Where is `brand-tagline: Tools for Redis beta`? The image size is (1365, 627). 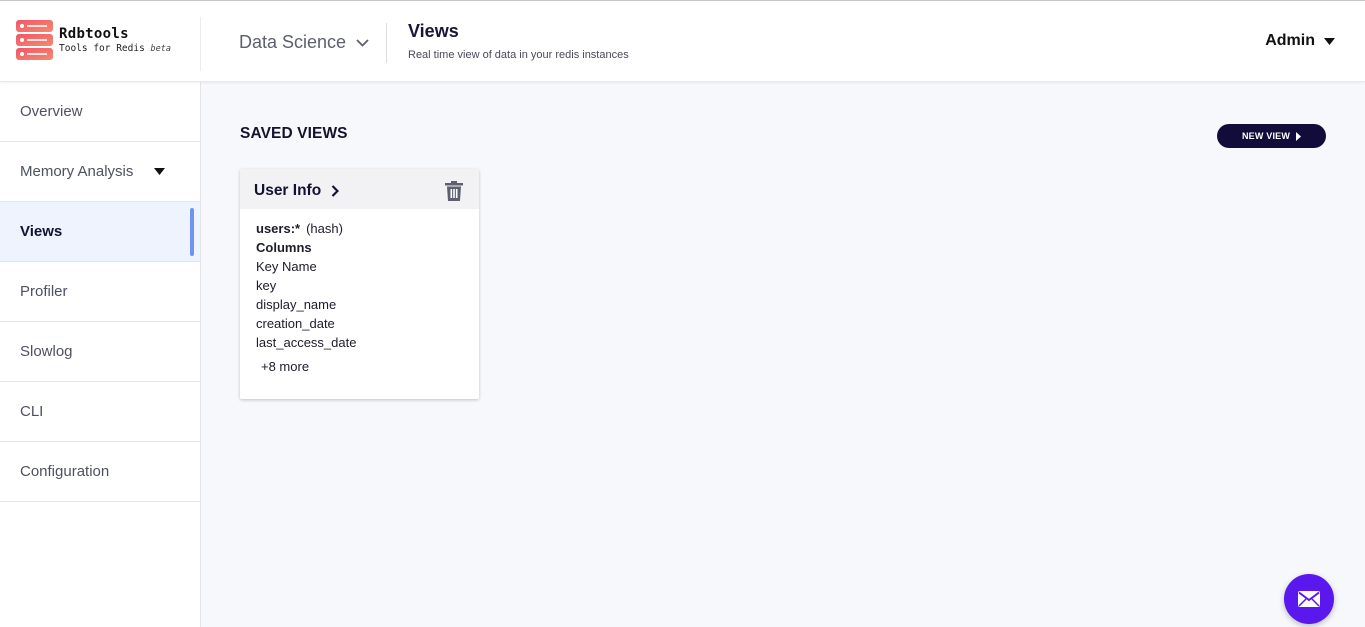 brand-tagline: Tools for Redis beta is located at coordinates (115, 48).